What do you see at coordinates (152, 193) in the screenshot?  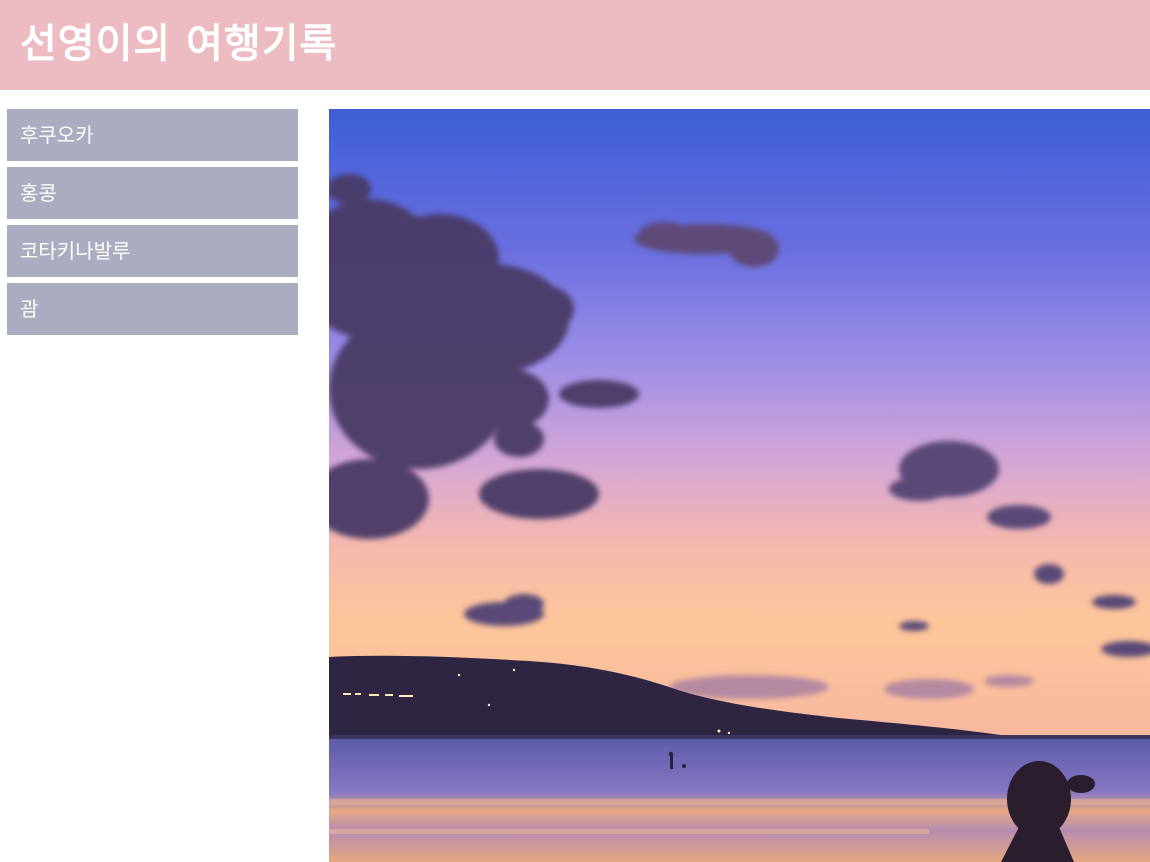 I see `nav-item-hongkong: 홍콩` at bounding box center [152, 193].